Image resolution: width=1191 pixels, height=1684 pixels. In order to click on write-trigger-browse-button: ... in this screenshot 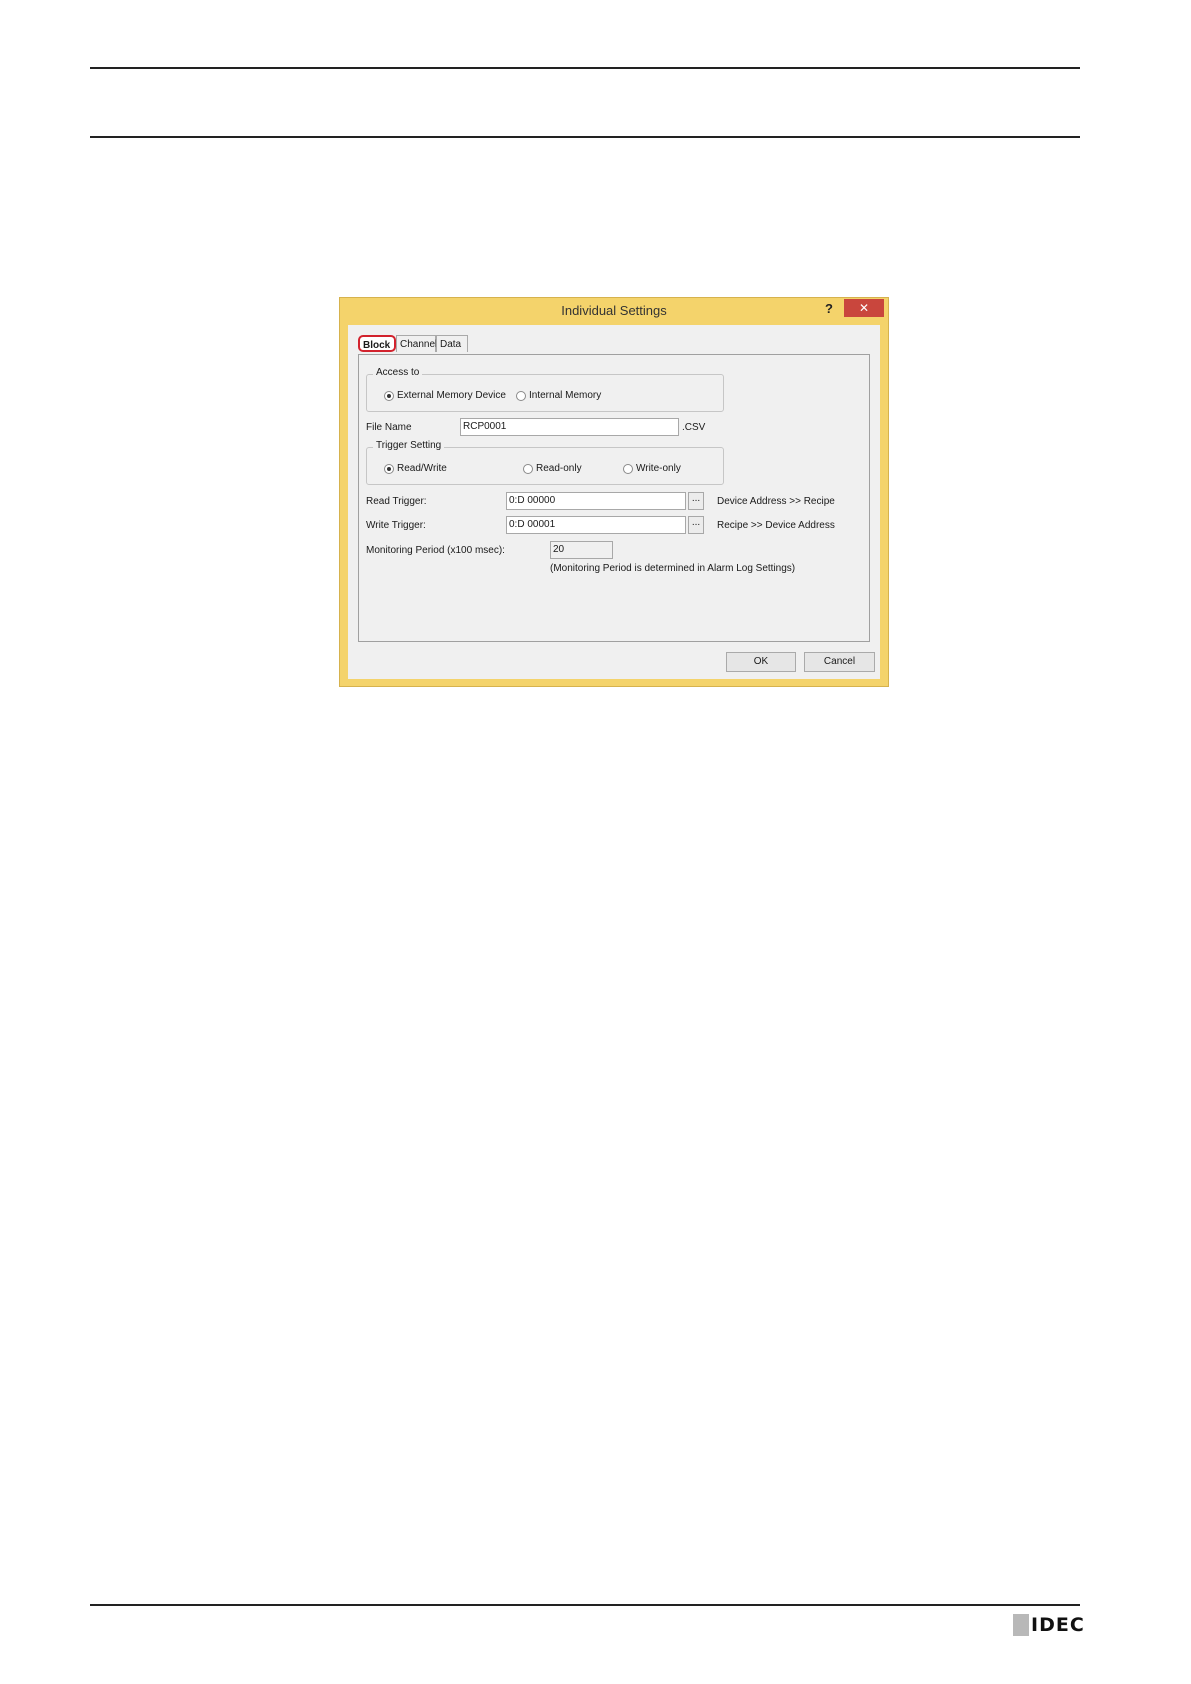, I will do `click(696, 525)`.